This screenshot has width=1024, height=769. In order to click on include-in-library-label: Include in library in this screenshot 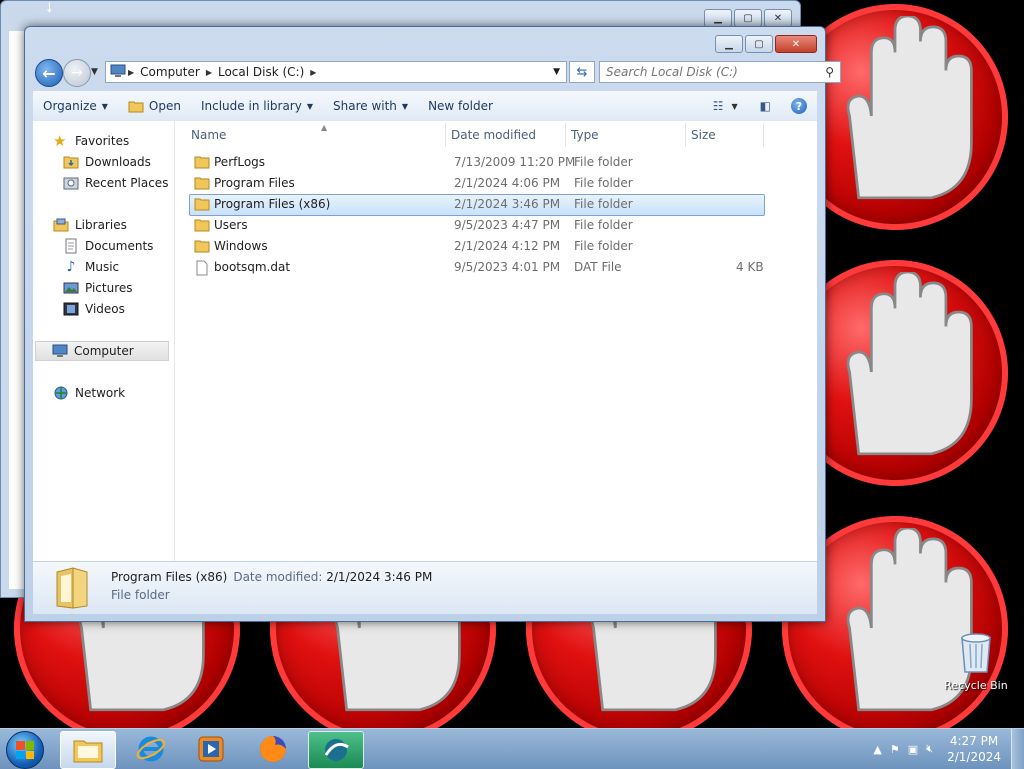, I will do `click(251, 106)`.